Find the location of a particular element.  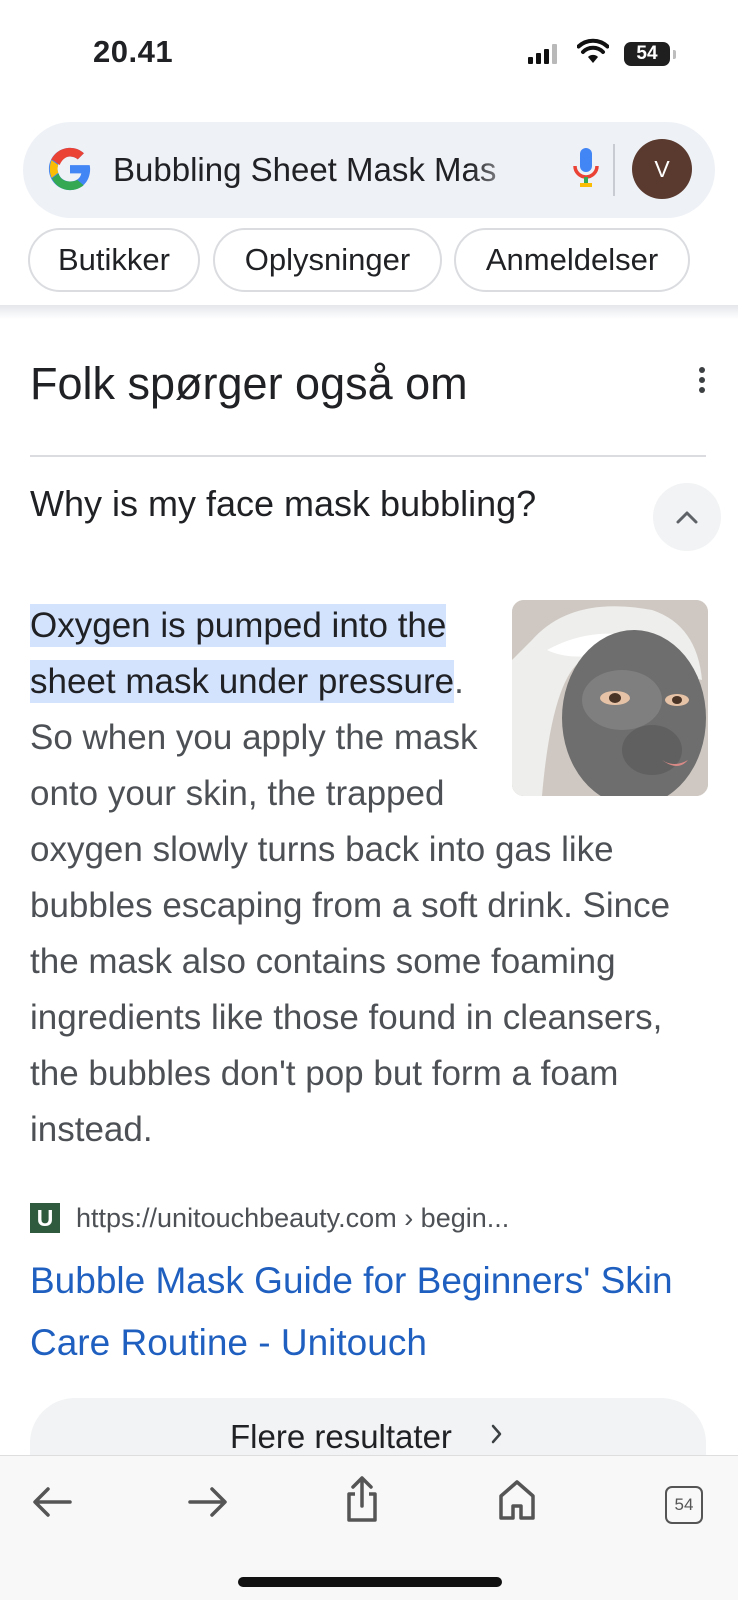

section-title: Folk spørger også om is located at coordinates (249, 383).